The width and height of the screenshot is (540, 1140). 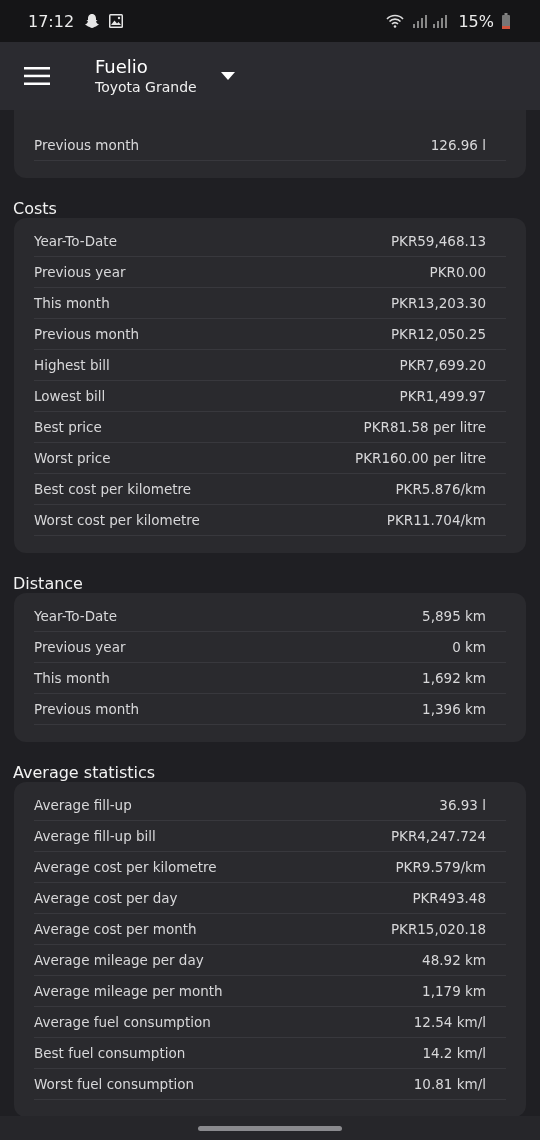 What do you see at coordinates (506, 21) in the screenshot?
I see `battery-icon` at bounding box center [506, 21].